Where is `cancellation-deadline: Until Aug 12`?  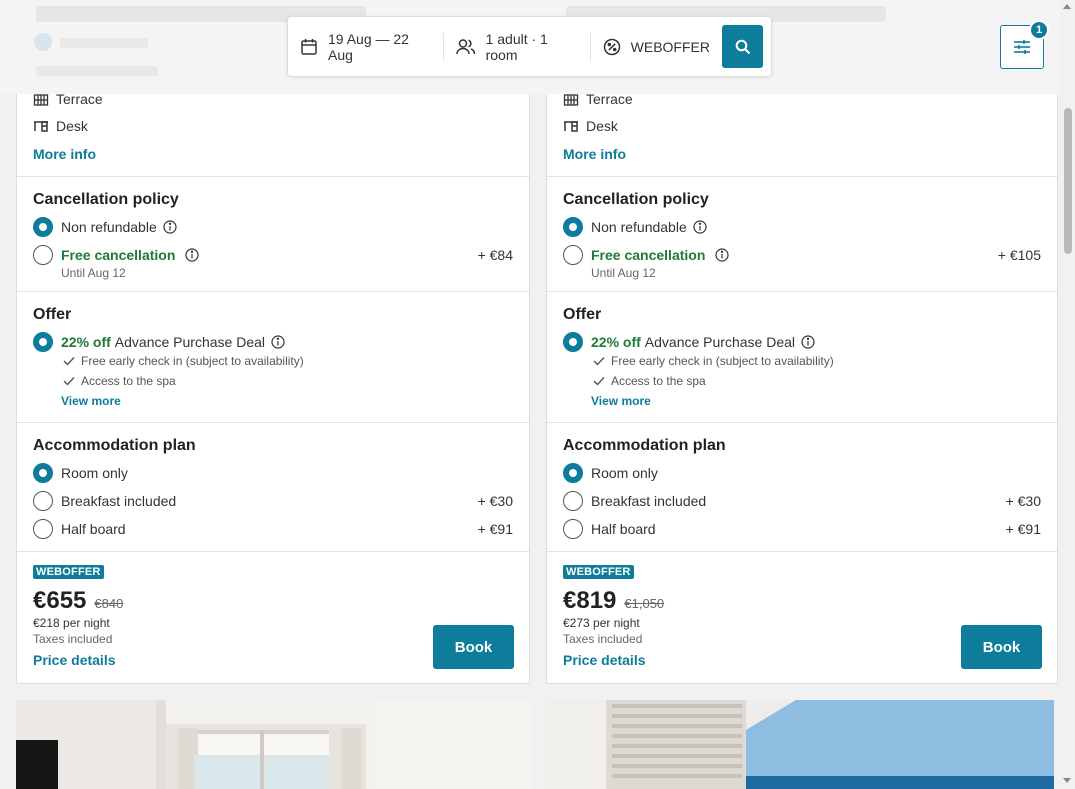 cancellation-deadline: Until Aug 12 is located at coordinates (93, 273).